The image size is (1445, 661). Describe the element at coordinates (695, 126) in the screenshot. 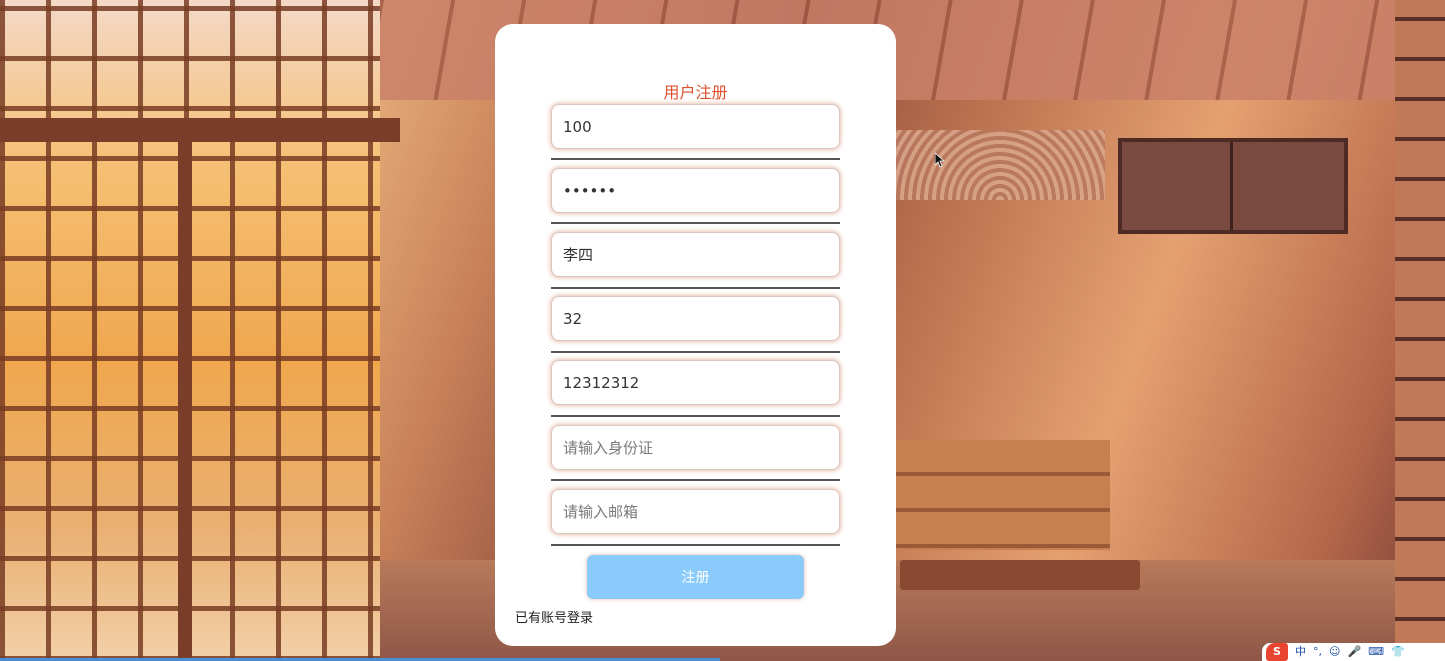

I see `username-input` at that location.